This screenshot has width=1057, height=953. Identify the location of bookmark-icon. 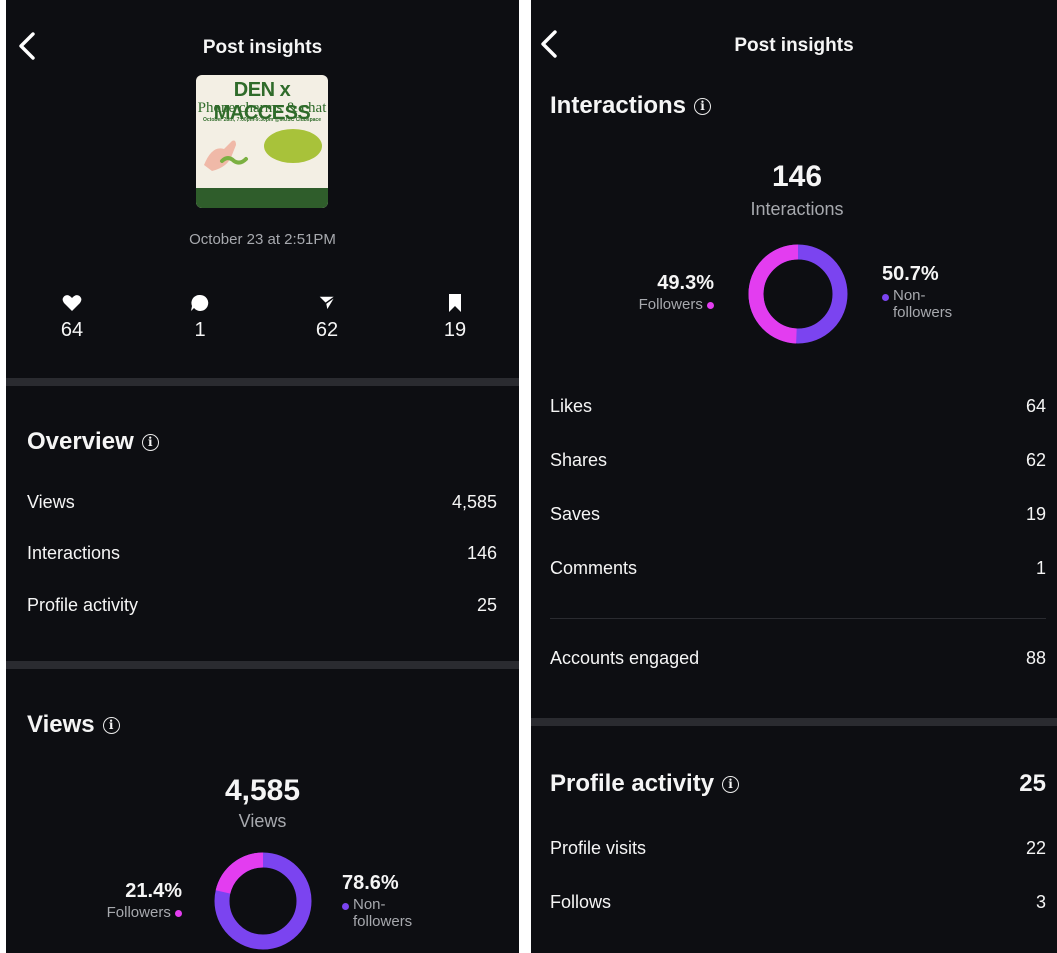
(455, 303).